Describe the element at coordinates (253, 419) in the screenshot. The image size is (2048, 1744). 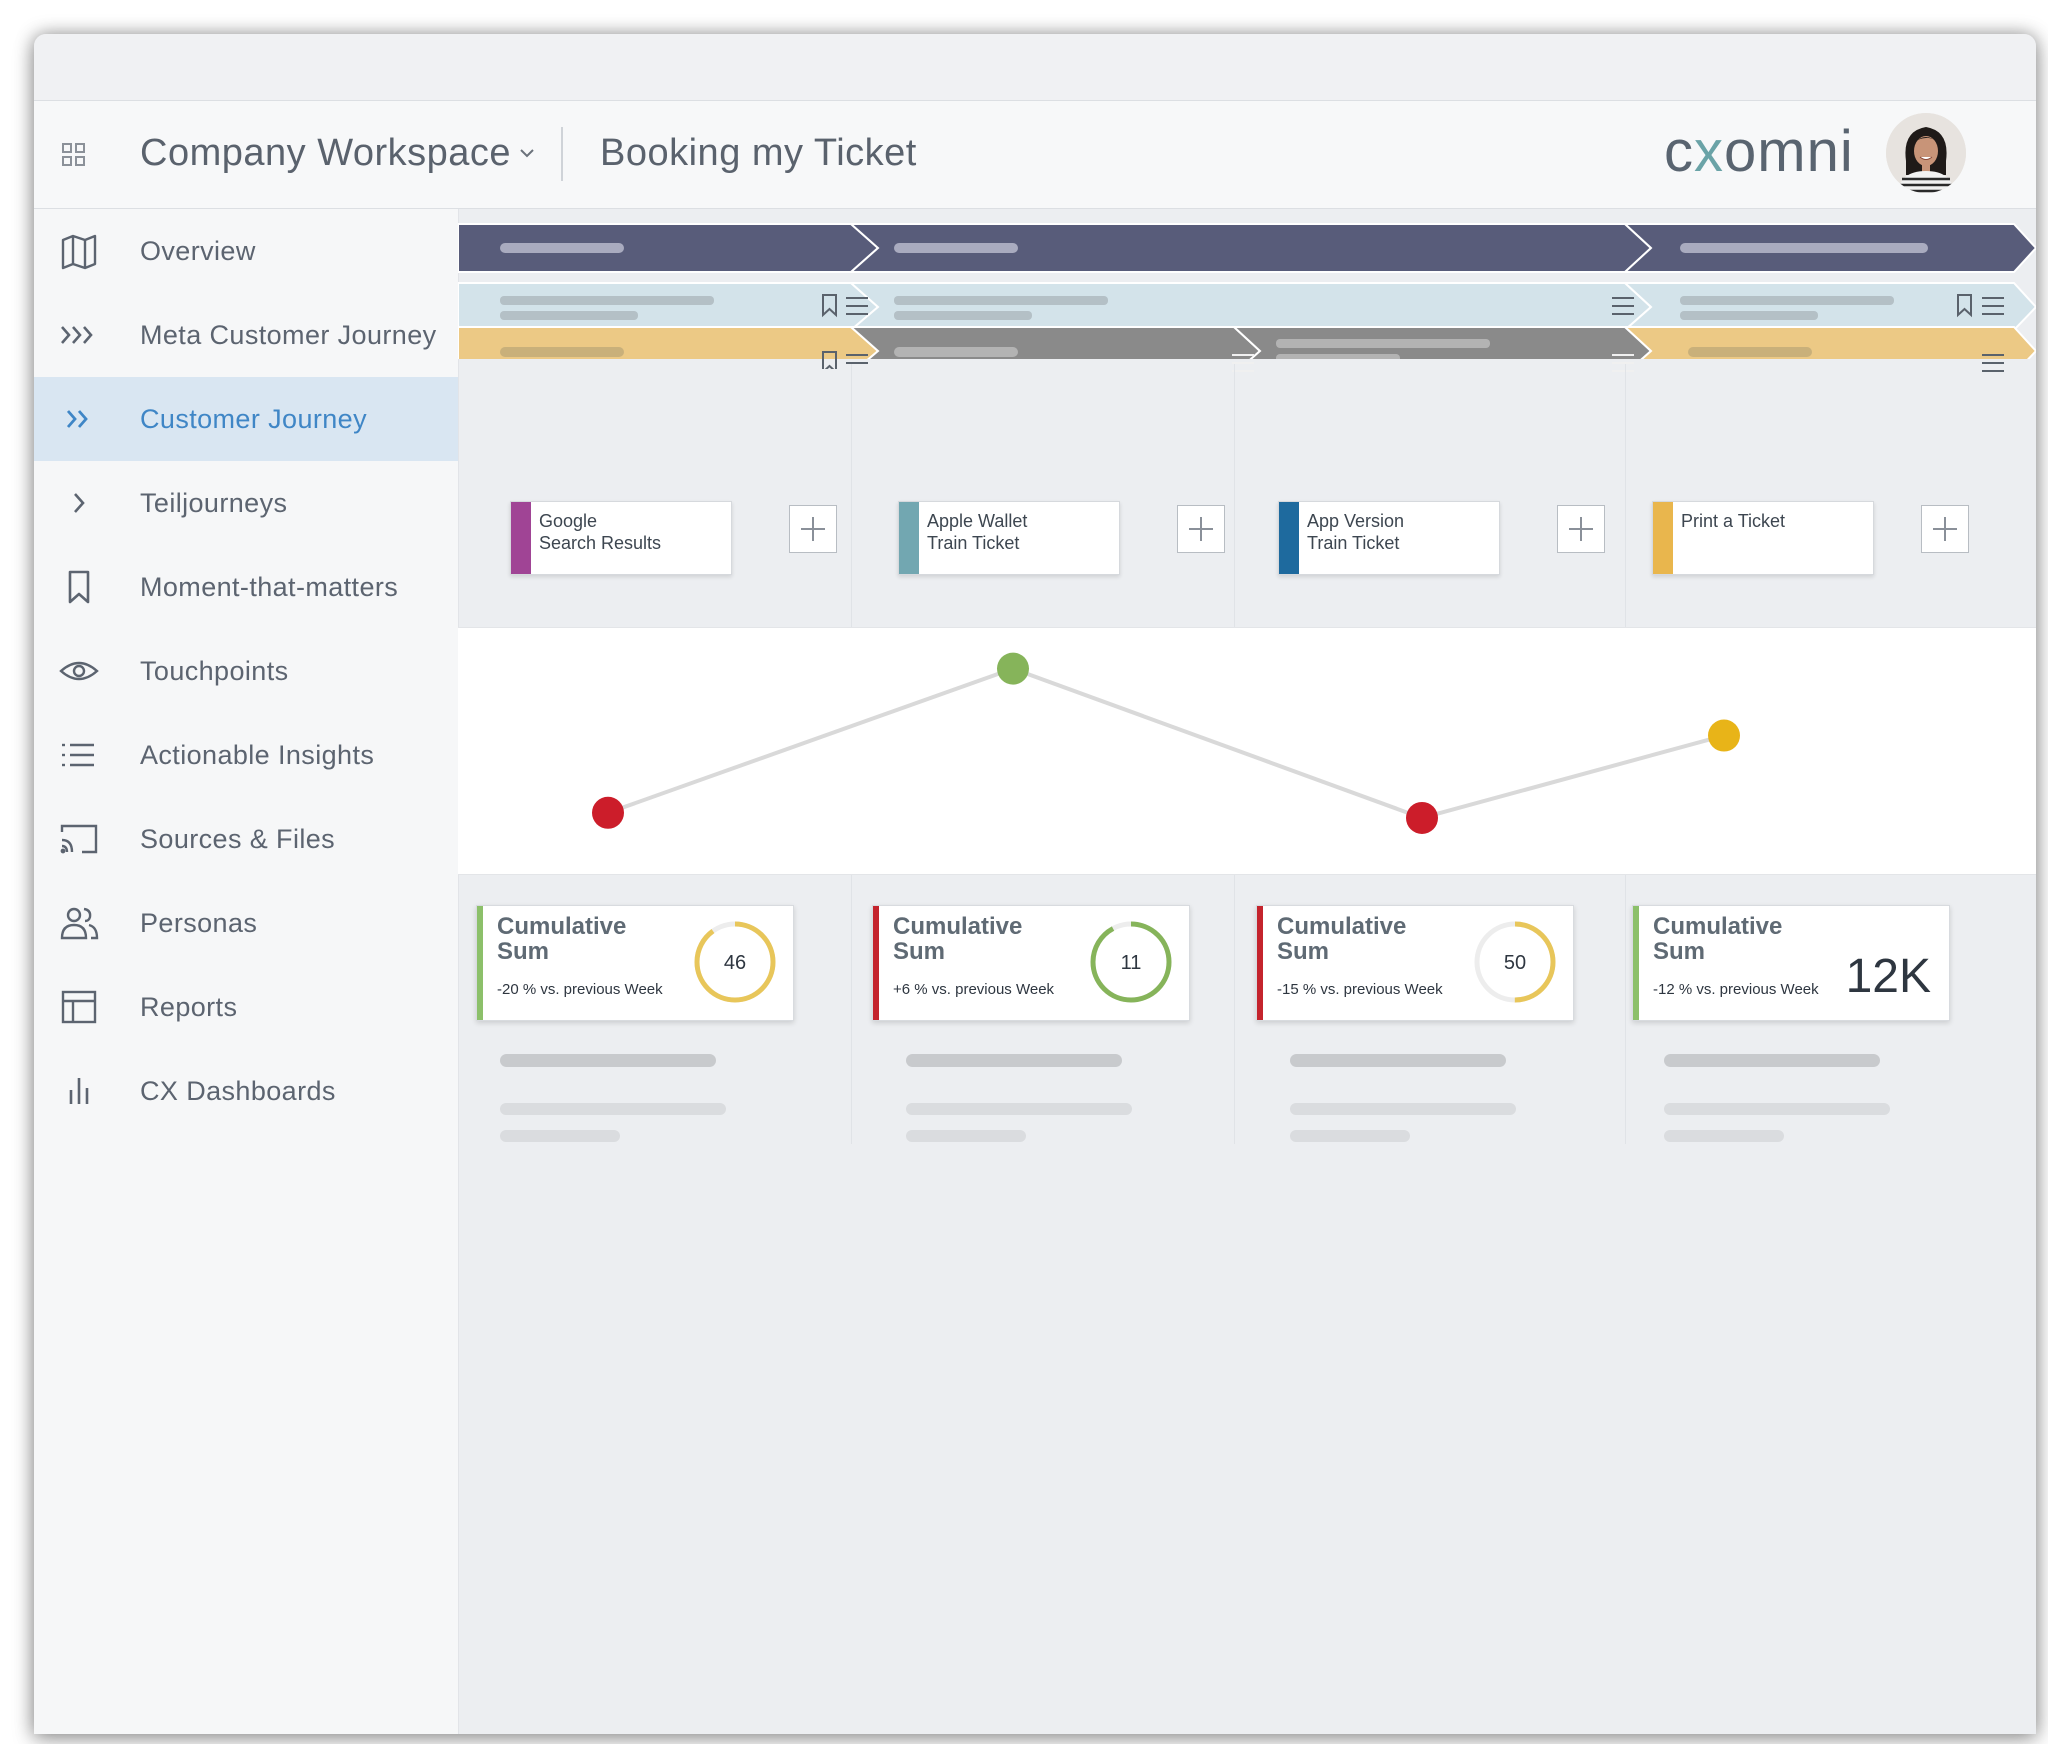
I see `sidebar-item-label: Customer Journey` at that location.